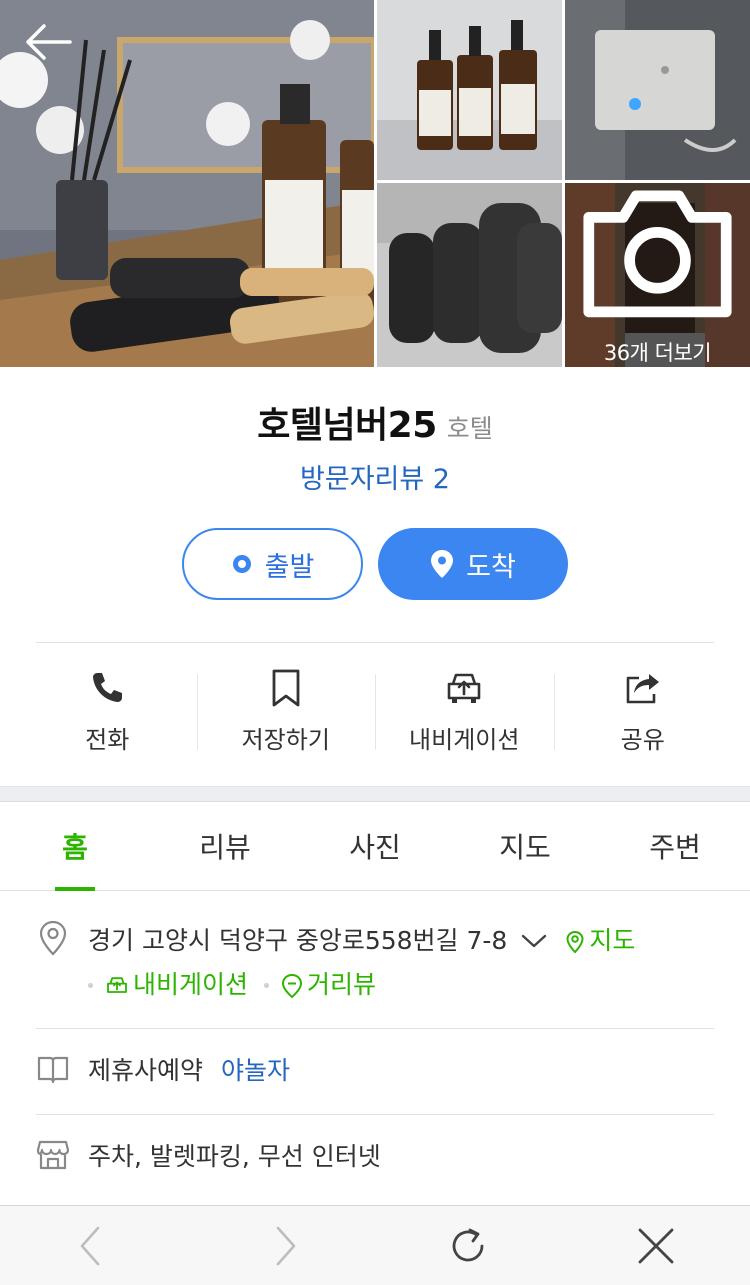  What do you see at coordinates (491, 567) in the screenshot?
I see `route-destination-label: 도착` at bounding box center [491, 567].